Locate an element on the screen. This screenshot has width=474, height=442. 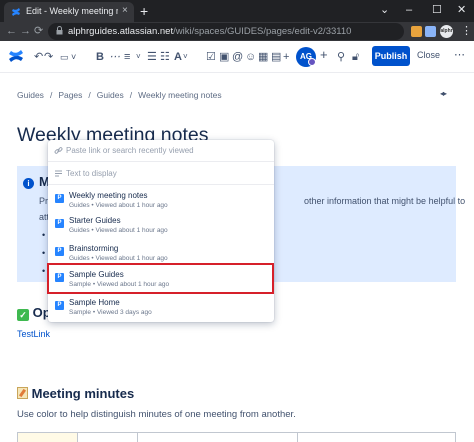
result-title: Weekly meeting notes is located at coordinates (108, 195).